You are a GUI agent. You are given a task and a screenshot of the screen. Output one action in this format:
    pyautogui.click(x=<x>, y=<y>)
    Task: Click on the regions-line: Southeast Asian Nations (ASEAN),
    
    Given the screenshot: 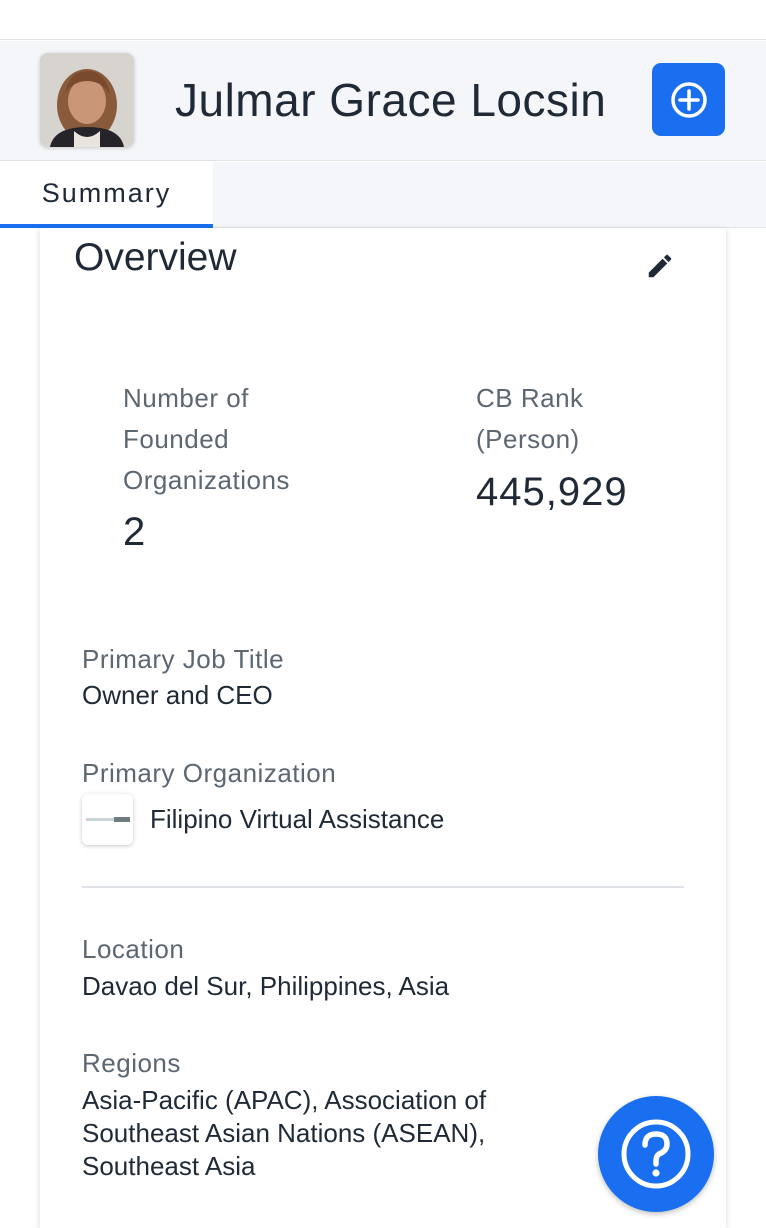 What is the action you would take?
    pyautogui.click(x=284, y=1133)
    